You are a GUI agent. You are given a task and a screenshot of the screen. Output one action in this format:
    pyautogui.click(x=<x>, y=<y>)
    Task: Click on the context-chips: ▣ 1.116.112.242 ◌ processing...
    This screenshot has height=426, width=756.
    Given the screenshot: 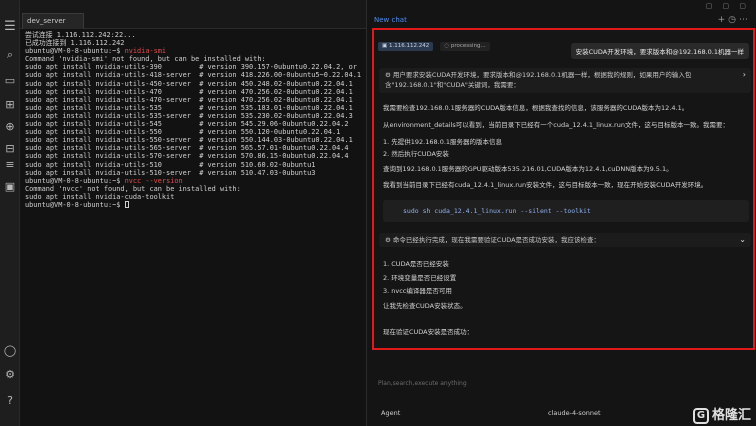 What is the action you would take?
    pyautogui.click(x=435, y=41)
    